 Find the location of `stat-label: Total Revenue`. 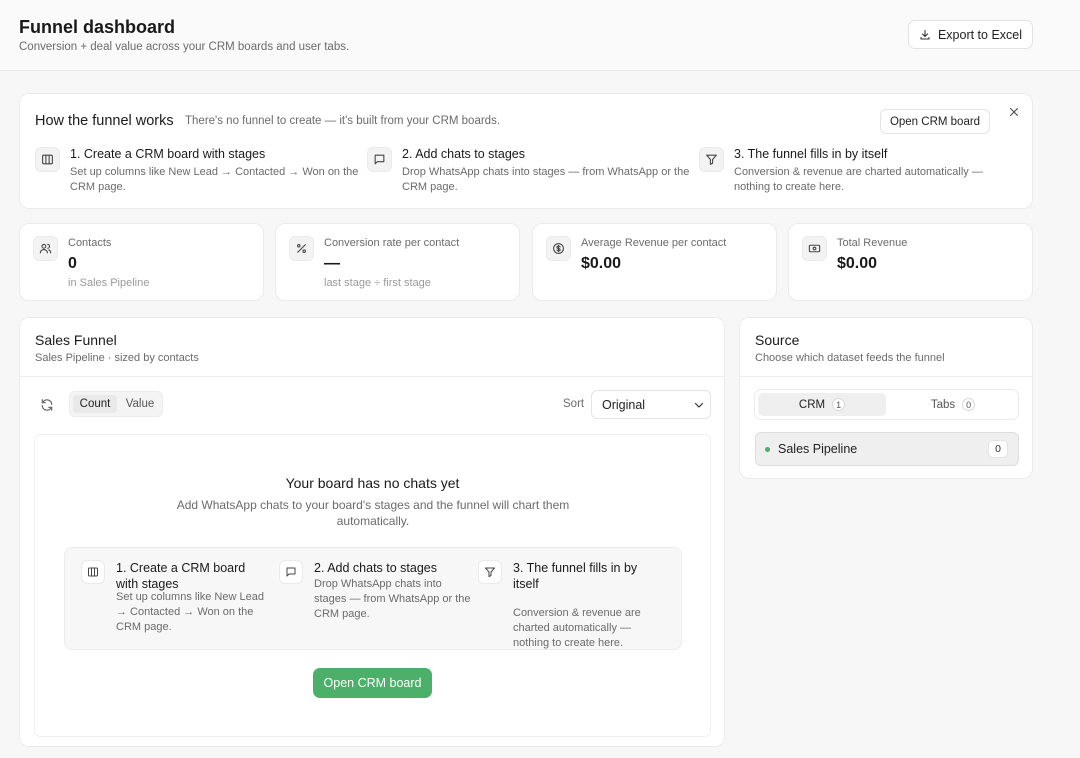

stat-label: Total Revenue is located at coordinates (872, 243).